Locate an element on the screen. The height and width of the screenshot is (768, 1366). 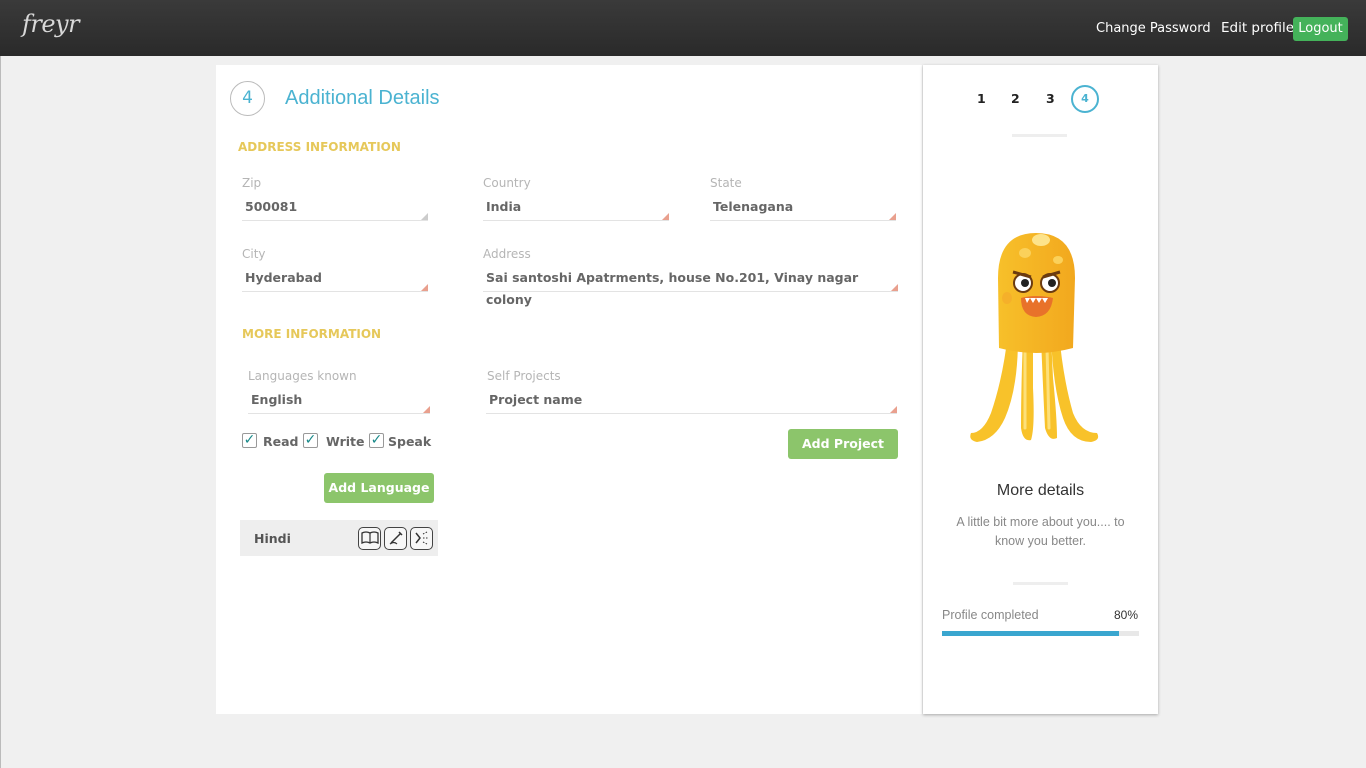
resize-handle-icon is located at coordinates (424, 216).